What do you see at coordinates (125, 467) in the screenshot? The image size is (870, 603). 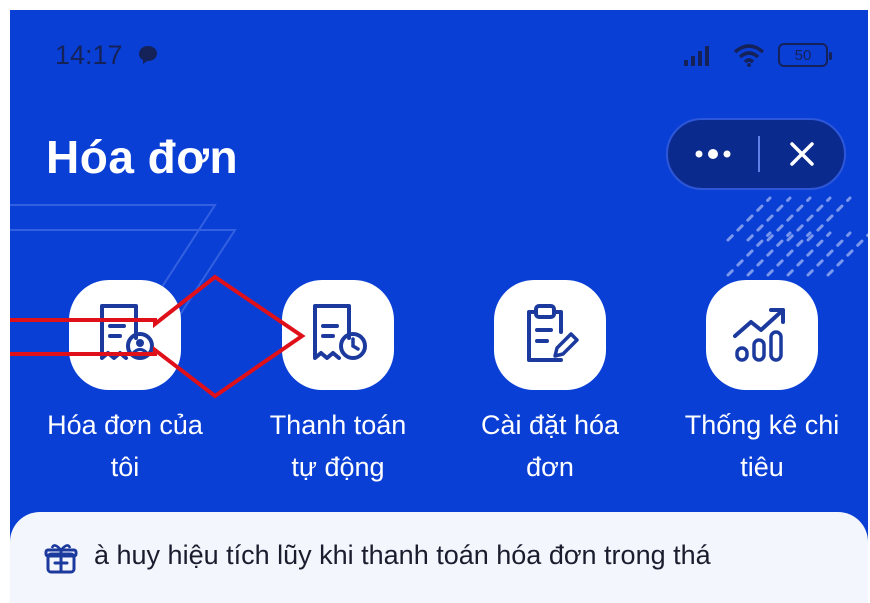 I see `menu-label-line: tôi` at bounding box center [125, 467].